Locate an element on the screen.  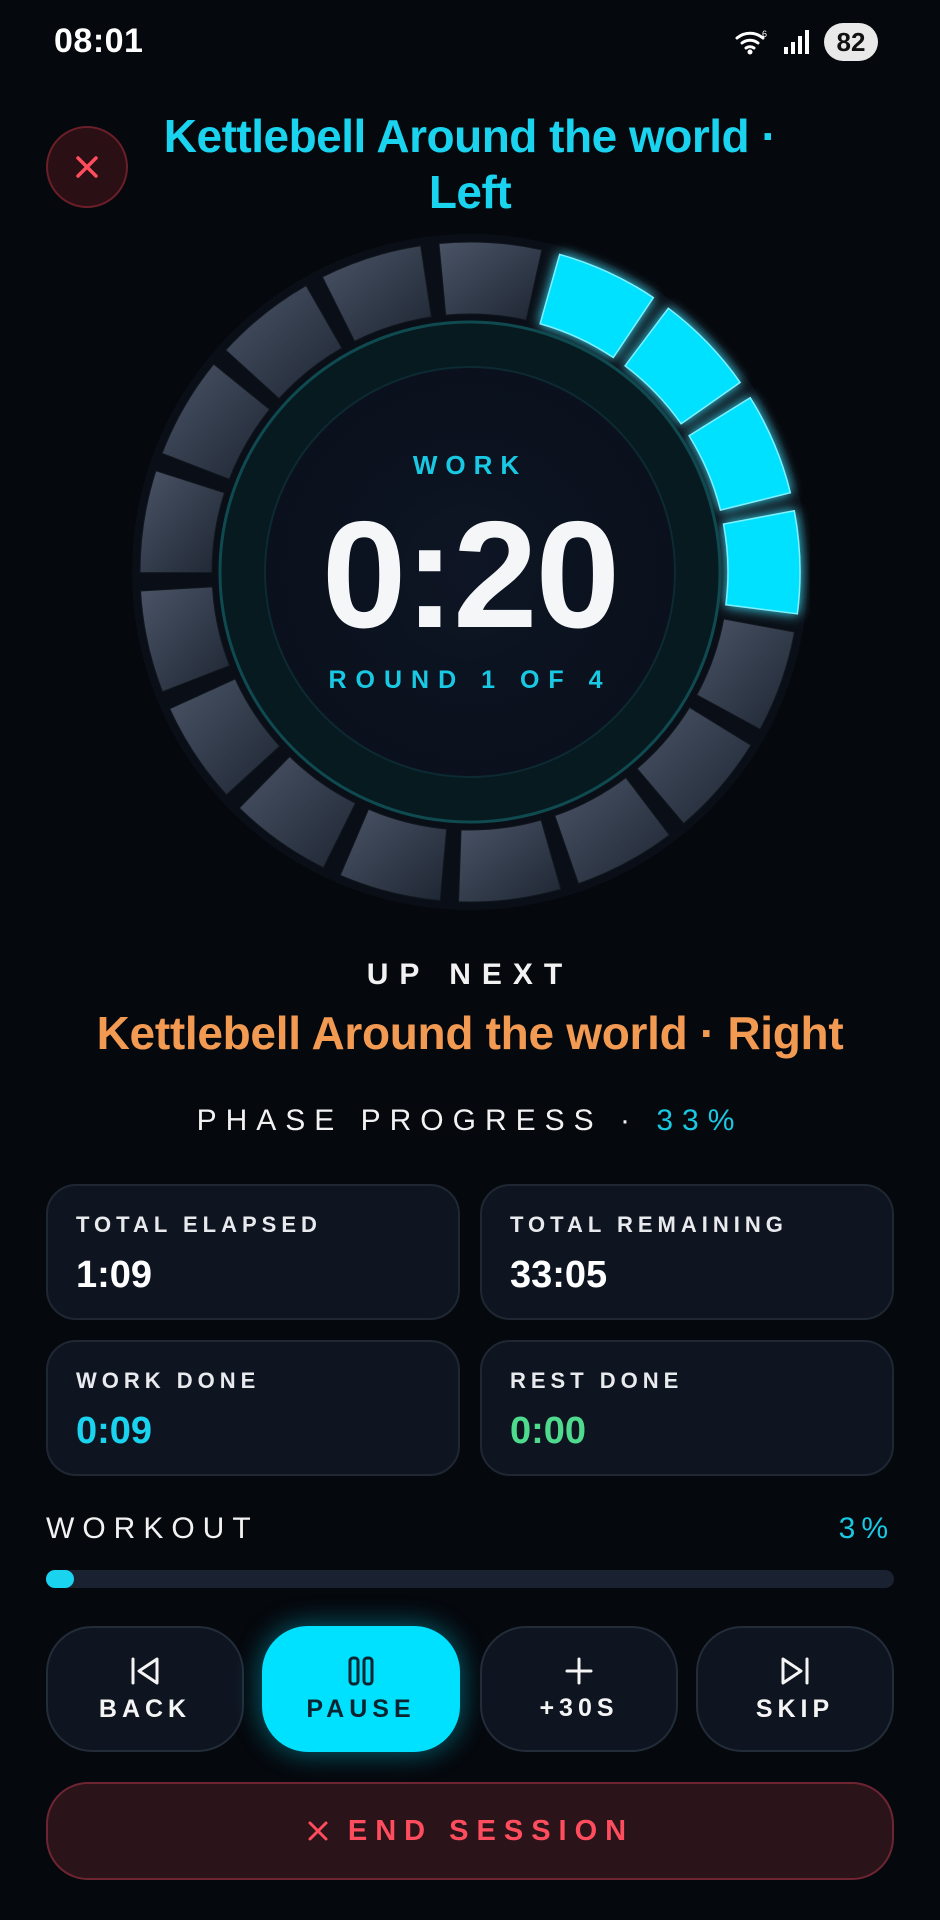
up-next-label: UP NEXT is located at coordinates (470, 974).